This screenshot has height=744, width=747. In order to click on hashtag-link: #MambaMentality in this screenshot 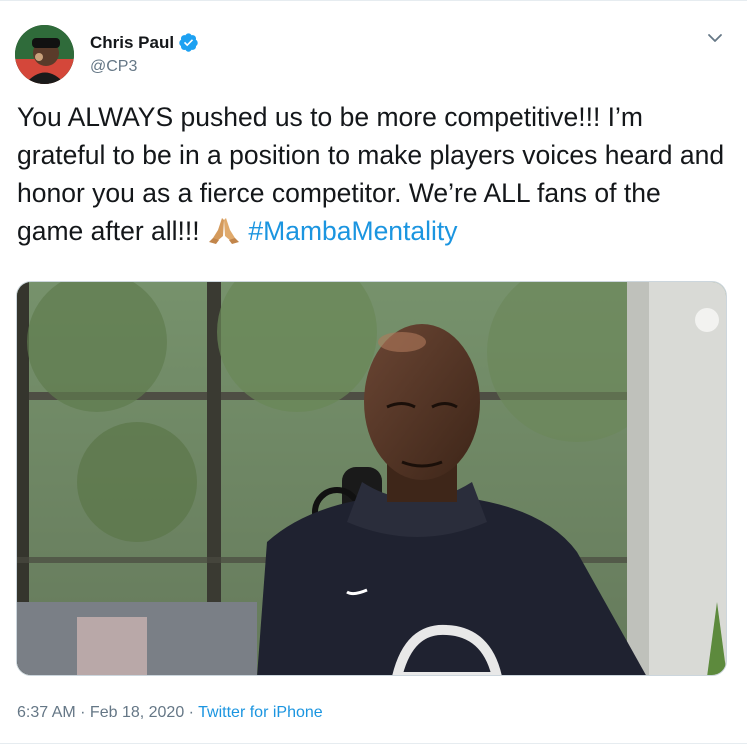, I will do `click(352, 231)`.